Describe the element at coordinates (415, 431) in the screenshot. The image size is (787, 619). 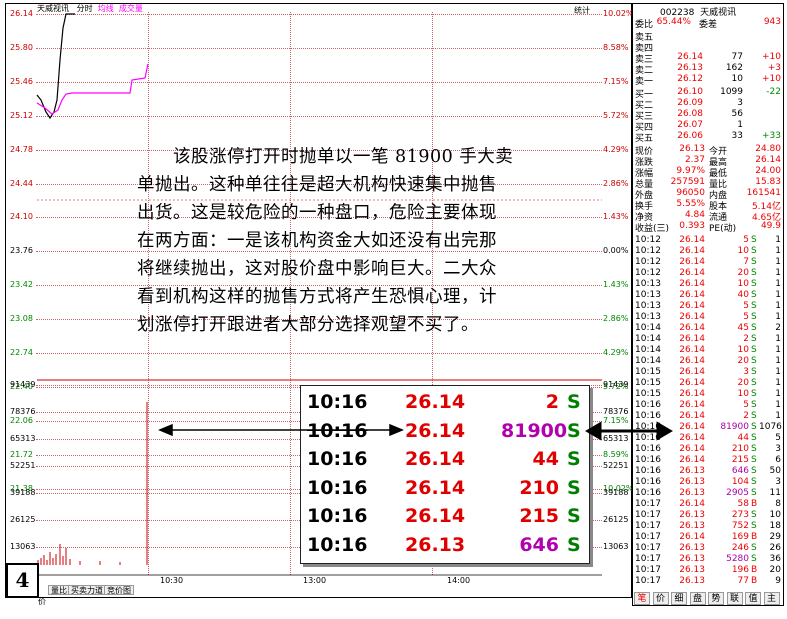
I see `annotation-arrows` at that location.